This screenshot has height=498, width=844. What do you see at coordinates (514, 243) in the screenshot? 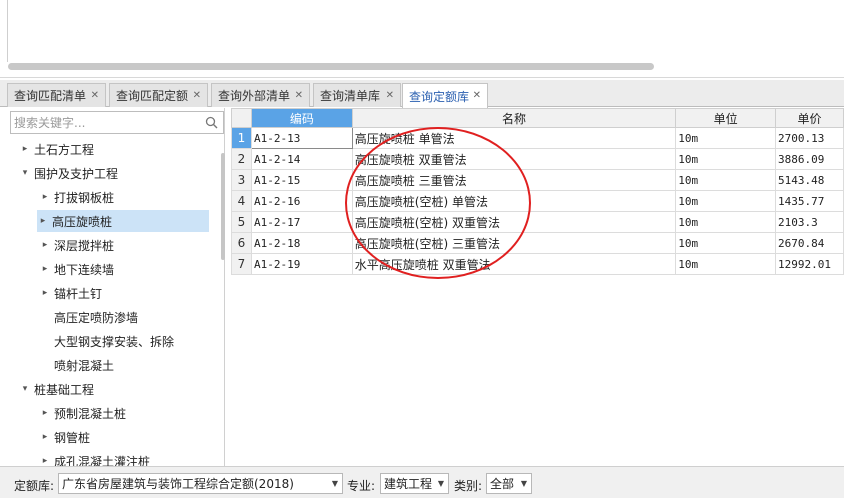
I see `name-cell: 高压旋喷桩(空桩) 三重管法` at bounding box center [514, 243].